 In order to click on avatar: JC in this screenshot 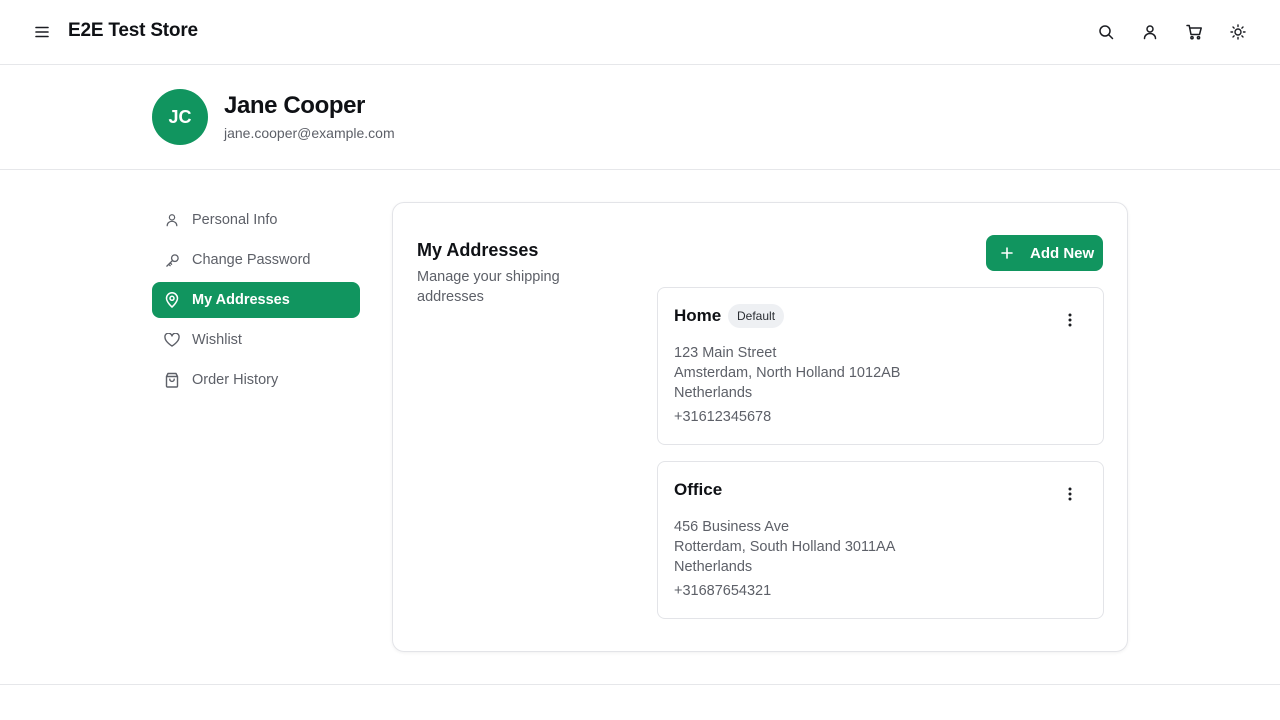, I will do `click(180, 117)`.